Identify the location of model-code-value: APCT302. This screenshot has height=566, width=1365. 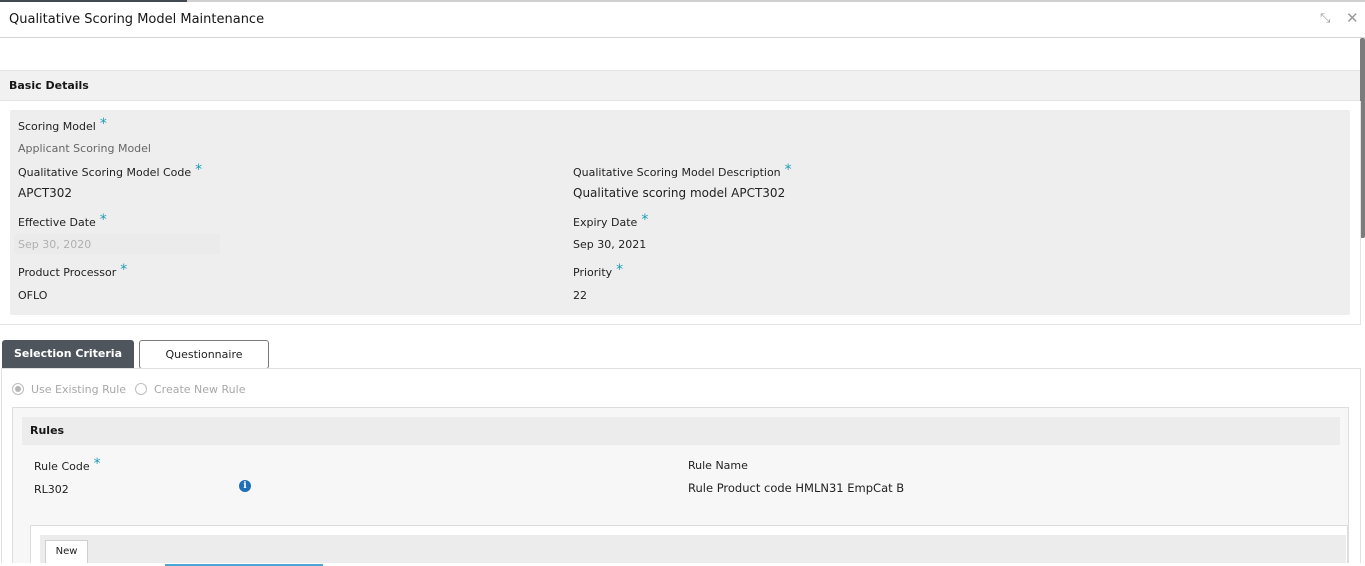
(45, 193).